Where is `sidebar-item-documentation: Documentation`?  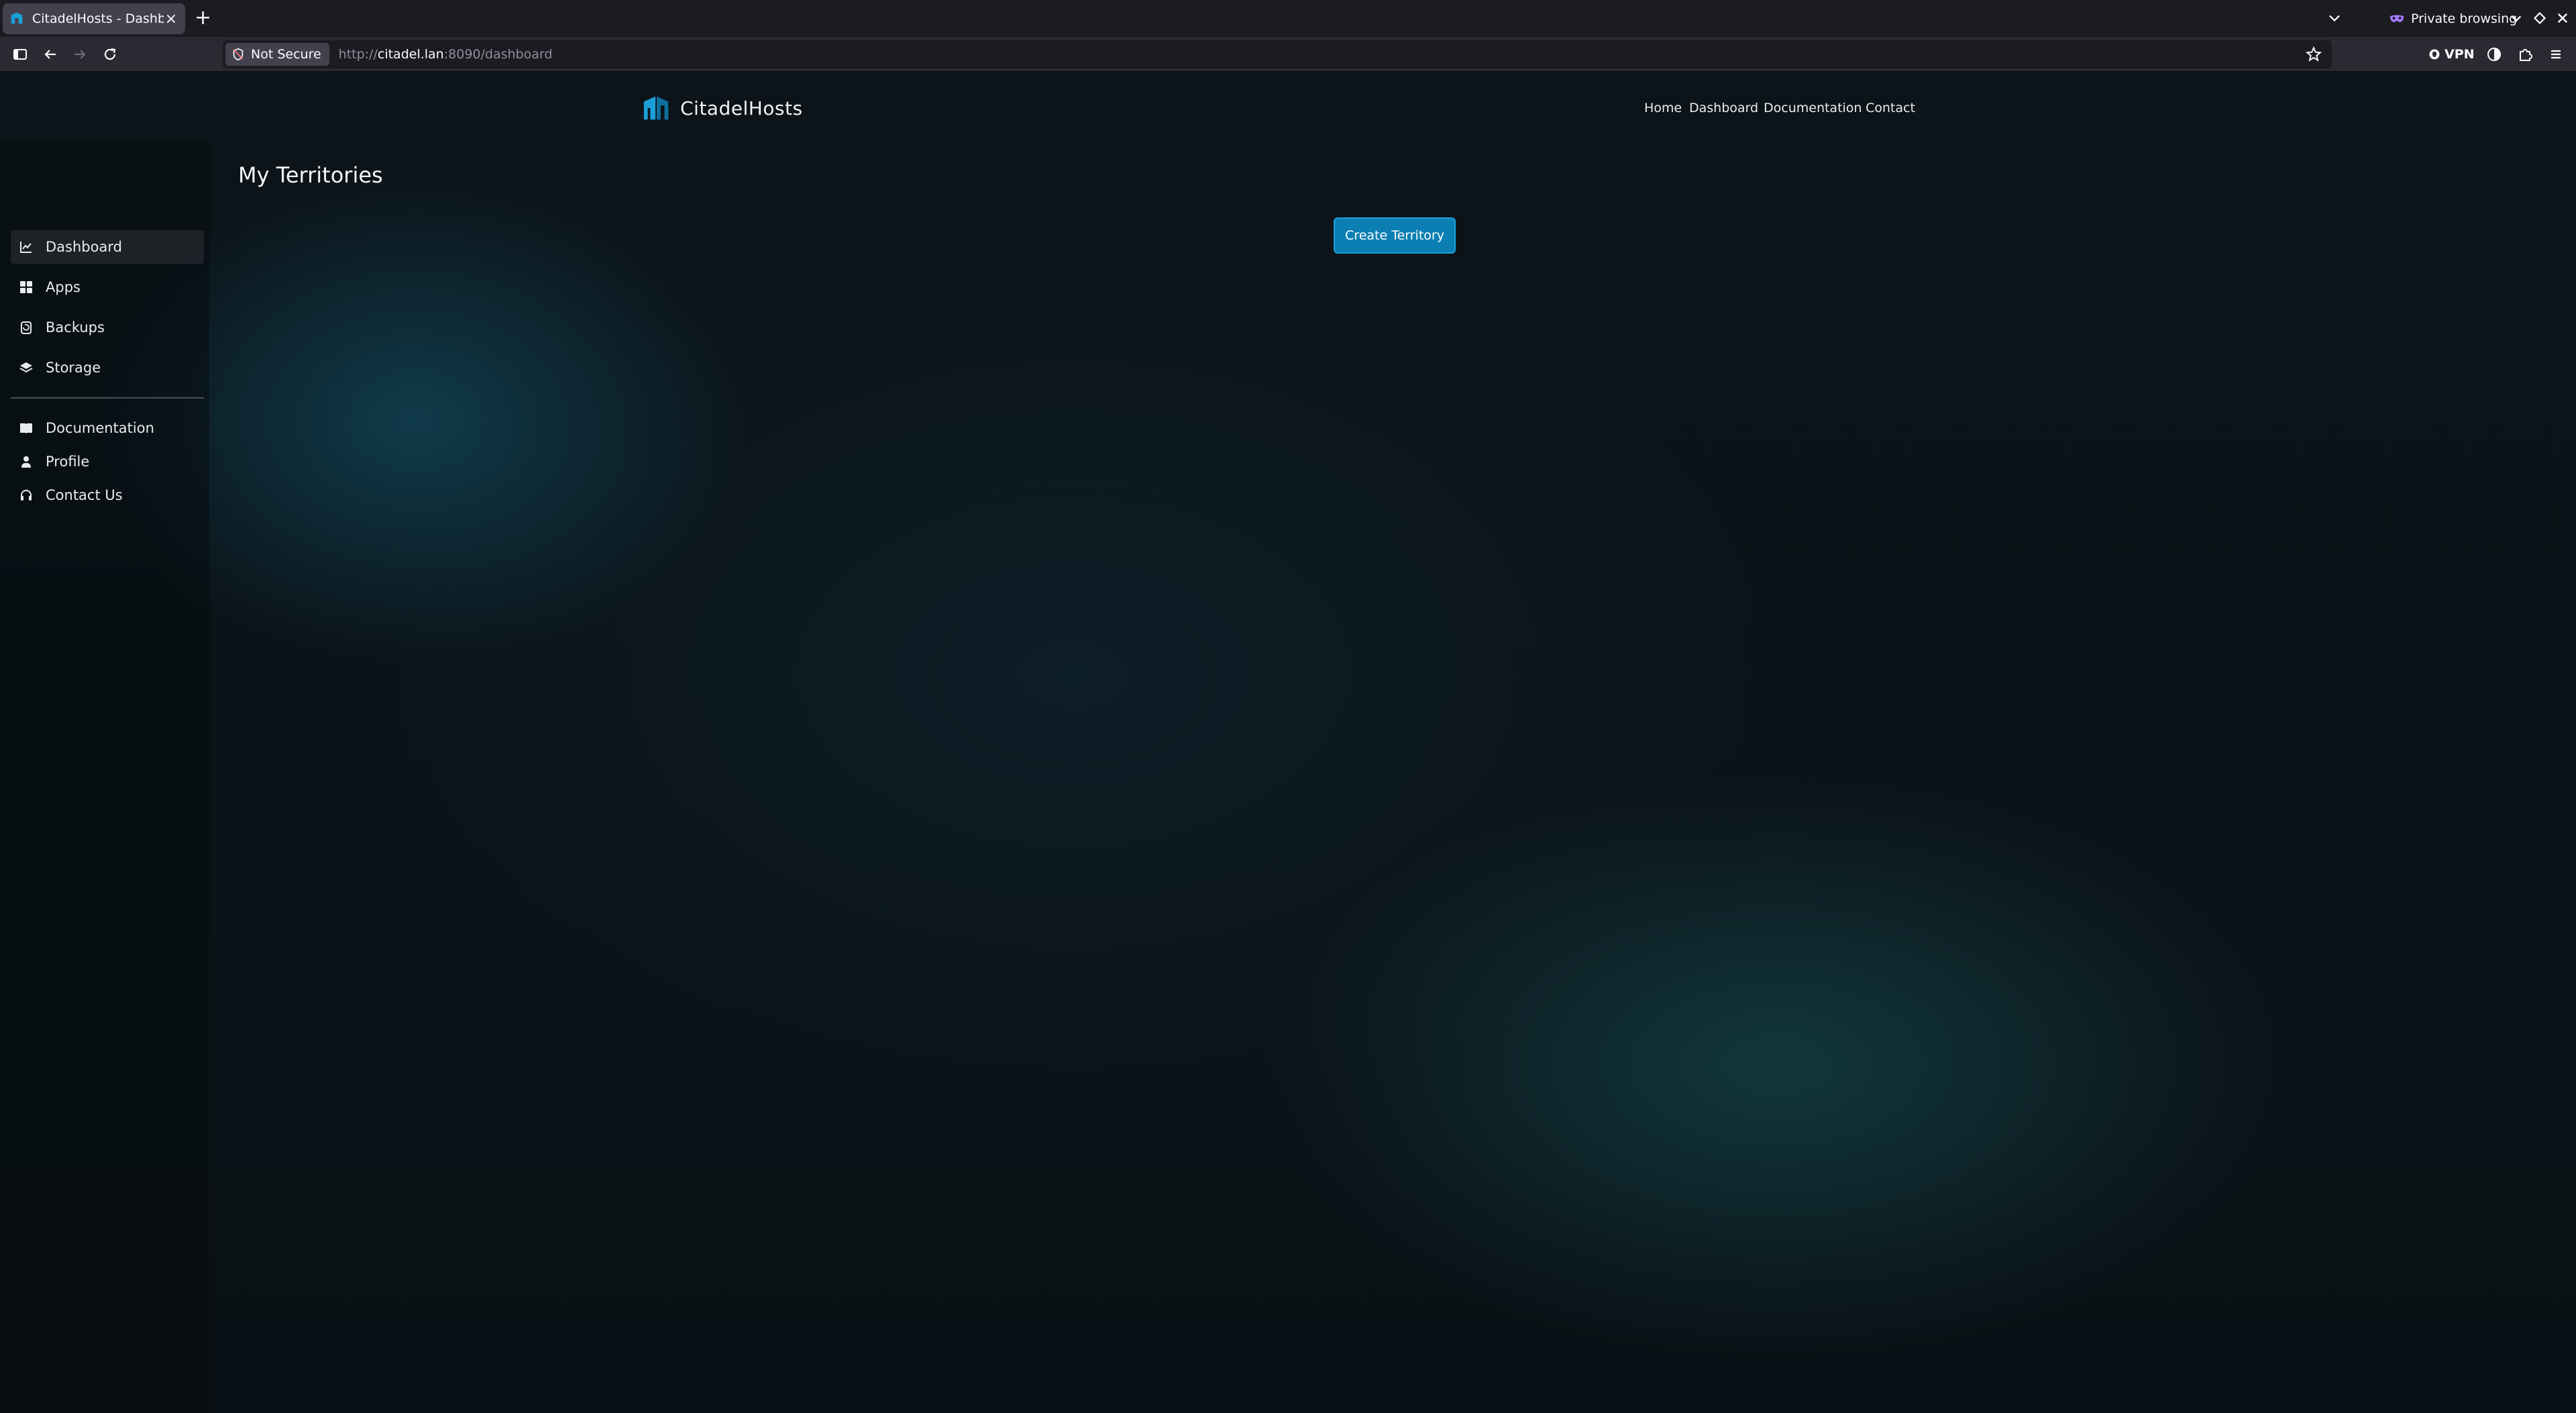 sidebar-item-documentation: Documentation is located at coordinates (107, 428).